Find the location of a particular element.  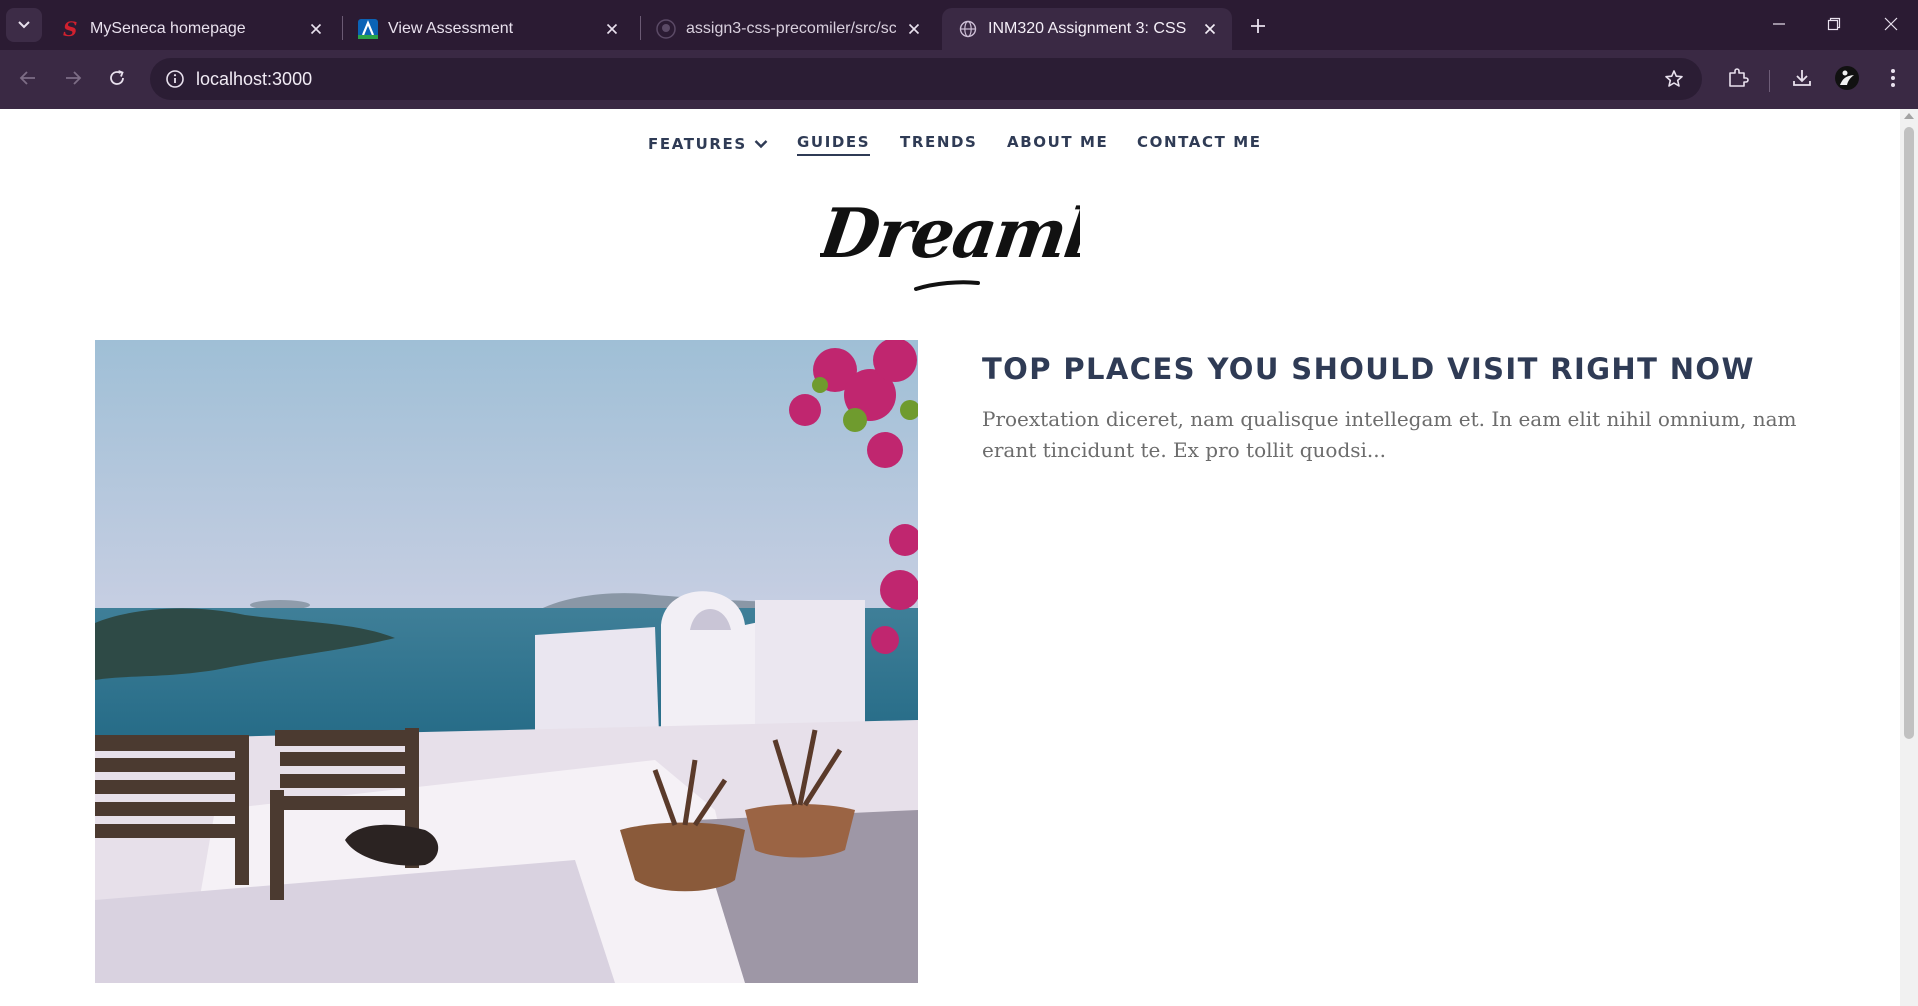

profile-avatar is located at coordinates (1847, 78).